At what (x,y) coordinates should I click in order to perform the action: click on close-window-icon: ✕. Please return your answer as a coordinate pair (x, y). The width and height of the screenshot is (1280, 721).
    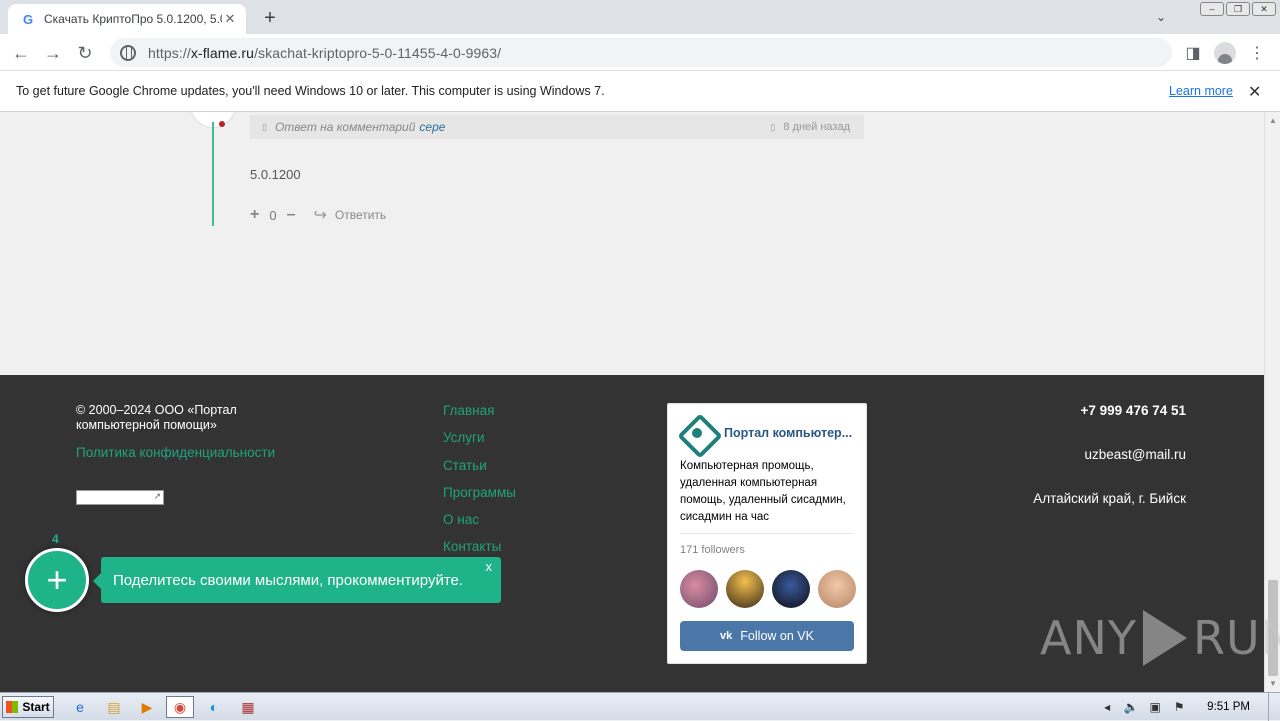
    Looking at the image, I should click on (1264, 9).